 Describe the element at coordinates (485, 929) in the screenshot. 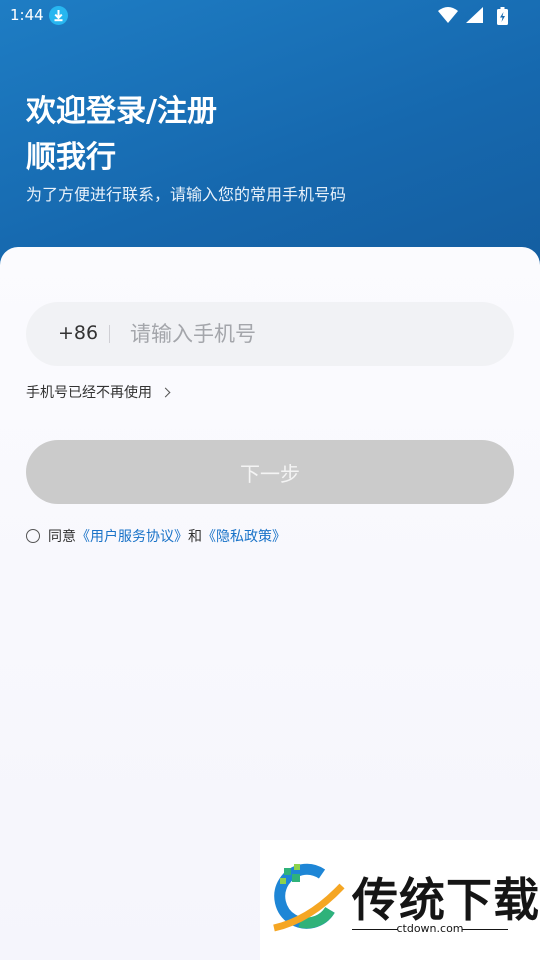

I see `watermark-line-right` at that location.